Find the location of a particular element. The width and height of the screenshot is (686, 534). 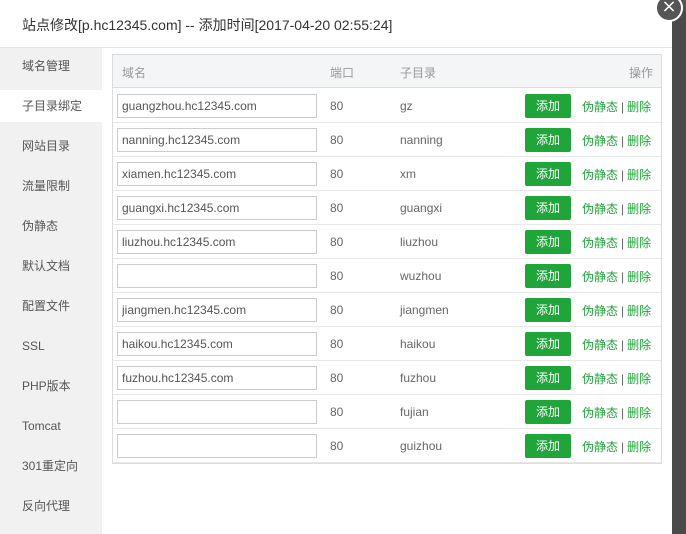

sidebar-item-reverse-proxy: 反向代理 is located at coordinates (51, 506).